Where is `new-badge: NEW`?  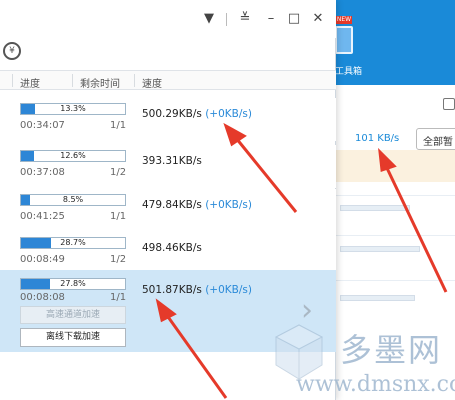
new-badge: NEW is located at coordinates (344, 20).